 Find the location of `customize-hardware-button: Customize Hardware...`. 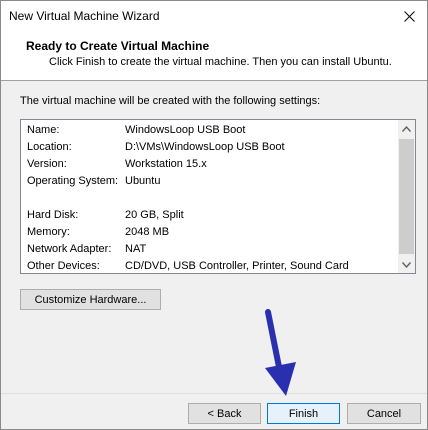

customize-hardware-button: Customize Hardware... is located at coordinates (90, 299).